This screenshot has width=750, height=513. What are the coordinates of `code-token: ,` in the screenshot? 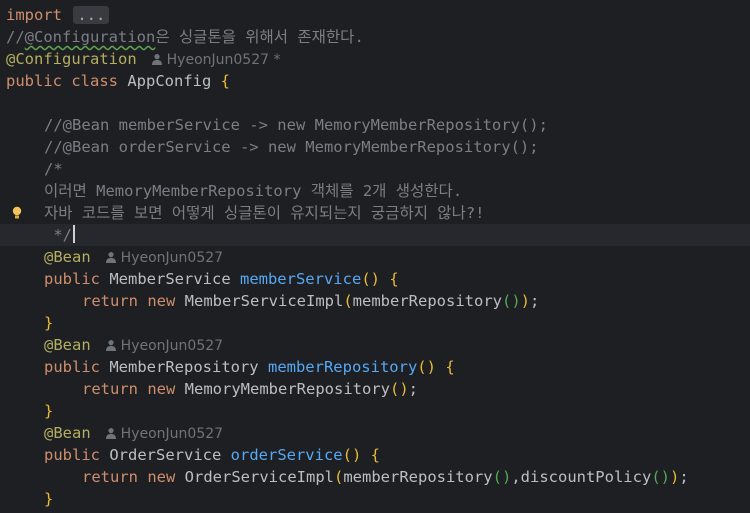 It's located at (516, 477).